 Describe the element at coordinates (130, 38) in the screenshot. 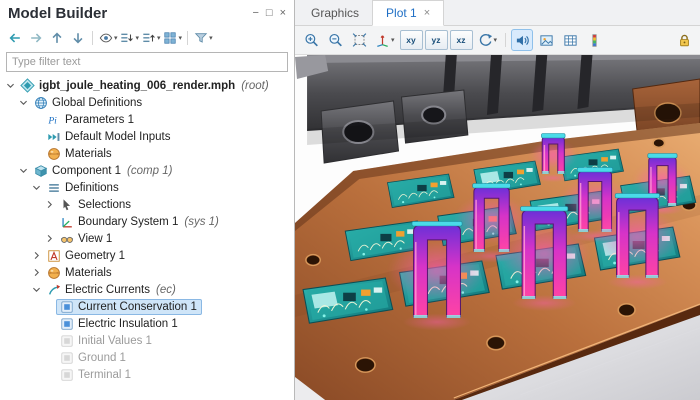

I see `expand-all-button: ▾` at that location.